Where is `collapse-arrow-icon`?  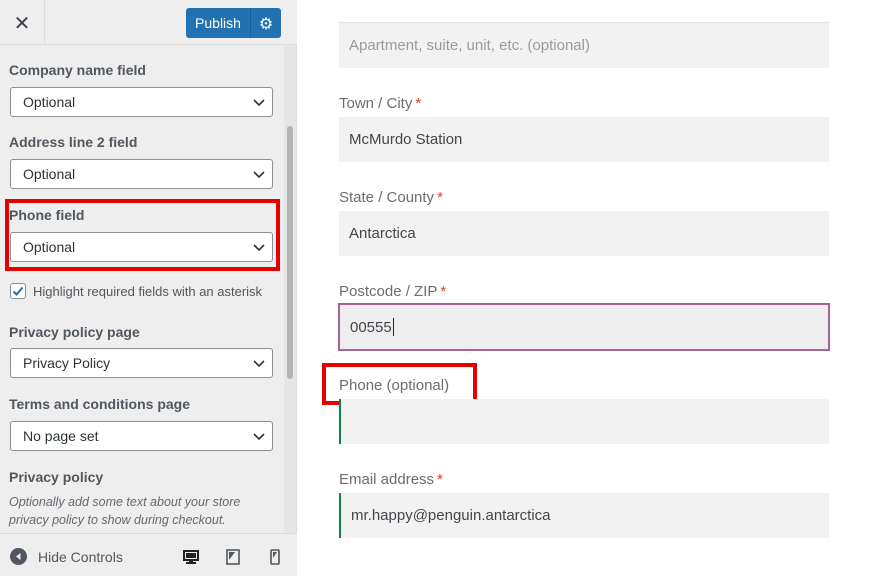 collapse-arrow-icon is located at coordinates (18, 556).